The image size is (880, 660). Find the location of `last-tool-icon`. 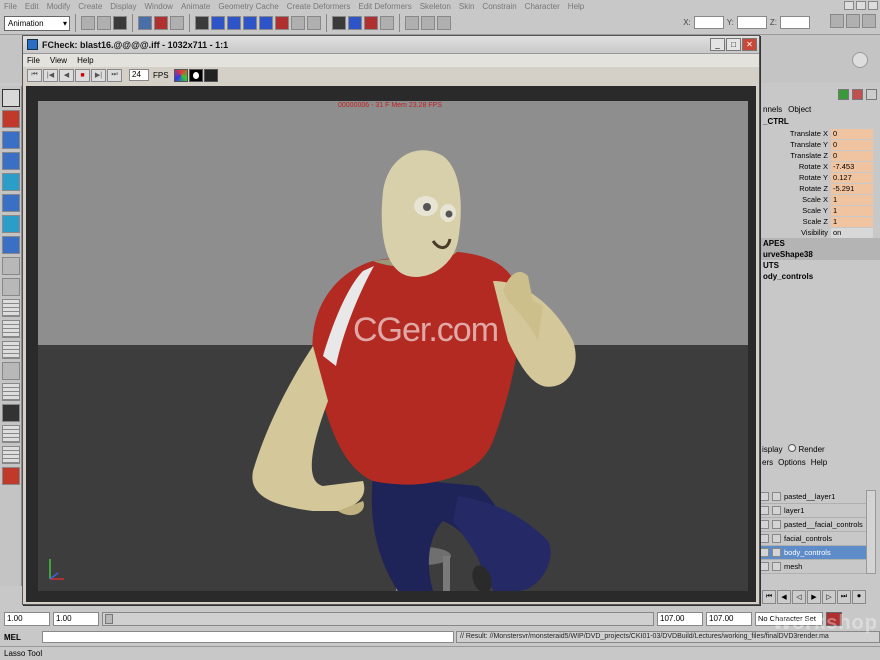

last-tool-icon is located at coordinates (11, 287).